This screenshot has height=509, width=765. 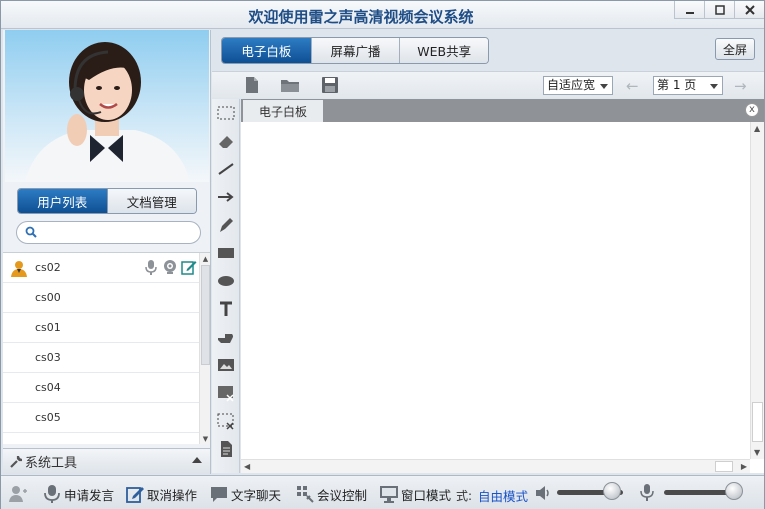 I want to click on prev-page-icon: ←, so click(x=632, y=86).